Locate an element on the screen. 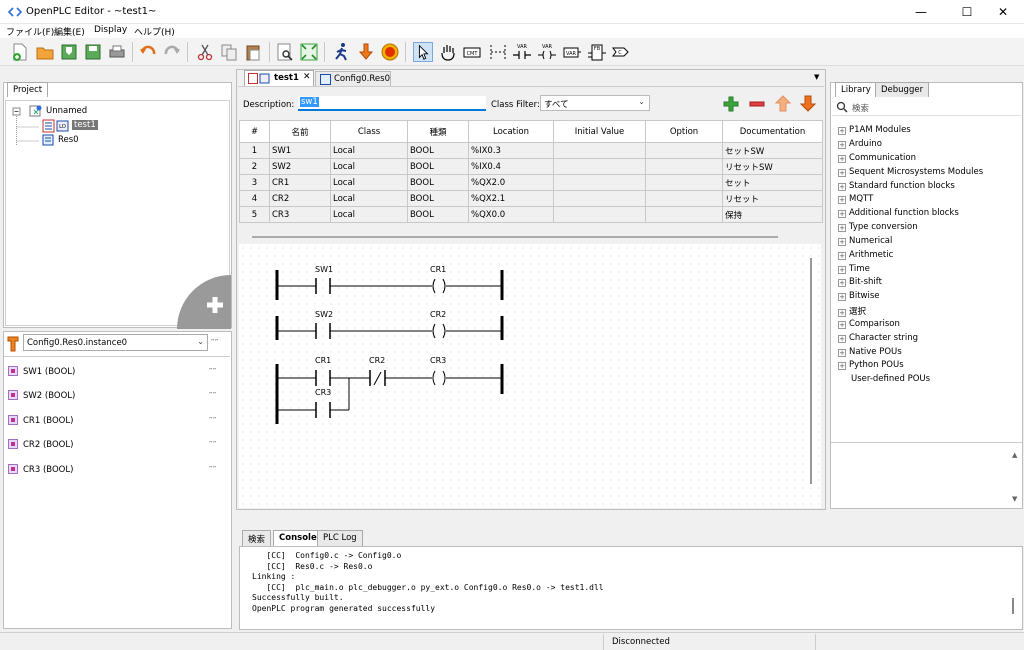 The image size is (1024, 650). library-item: User-defined POUs is located at coordinates (890, 379).